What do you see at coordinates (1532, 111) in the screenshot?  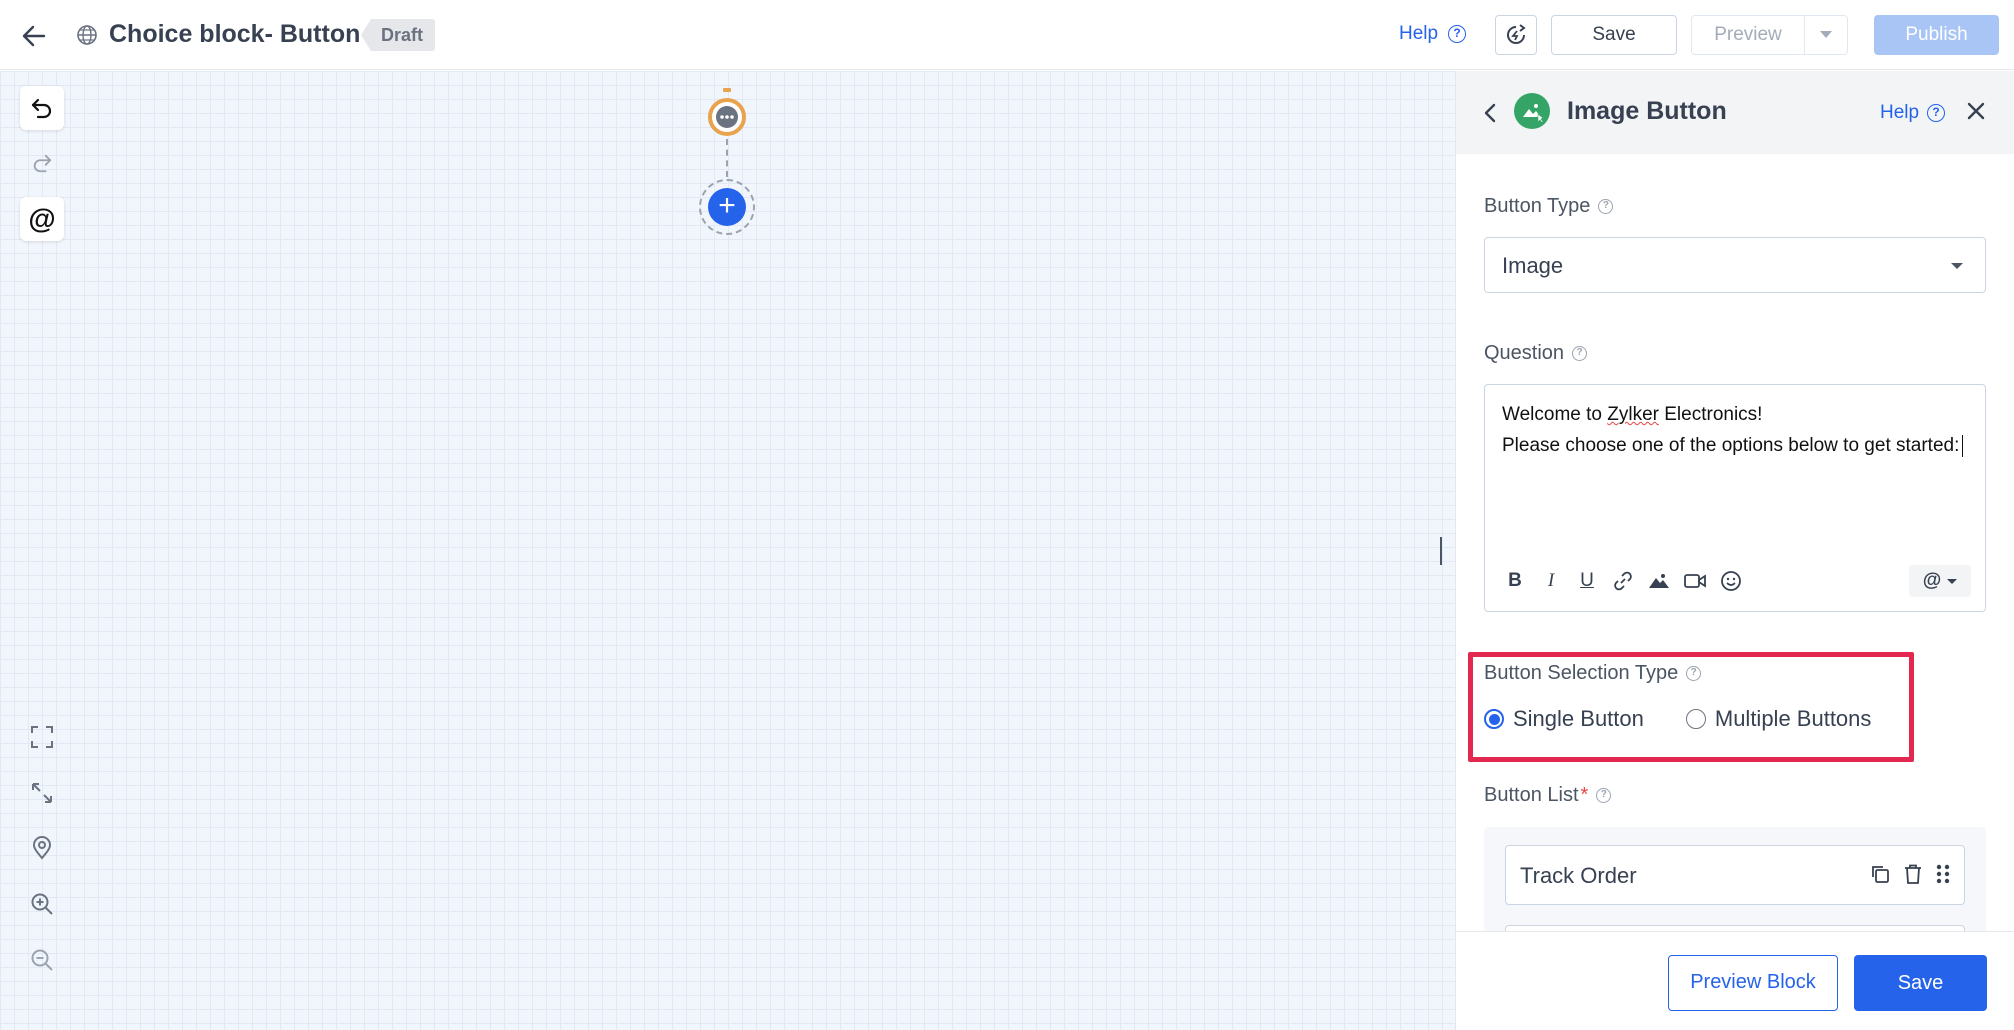 I see `image-button-icon` at bounding box center [1532, 111].